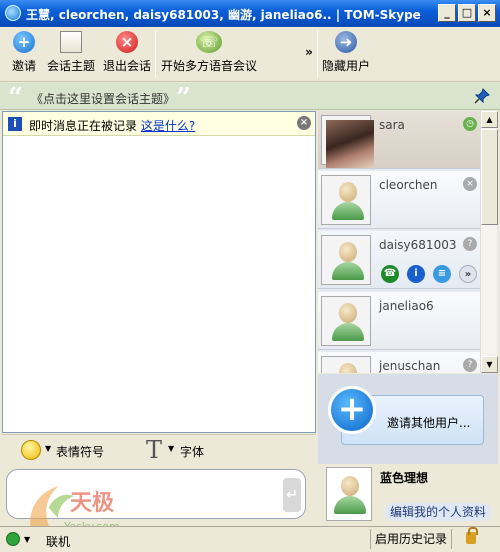 This screenshot has width=500, height=552. I want to click on status-bar: ▼ 联机 启用历史记录, so click(250, 539).